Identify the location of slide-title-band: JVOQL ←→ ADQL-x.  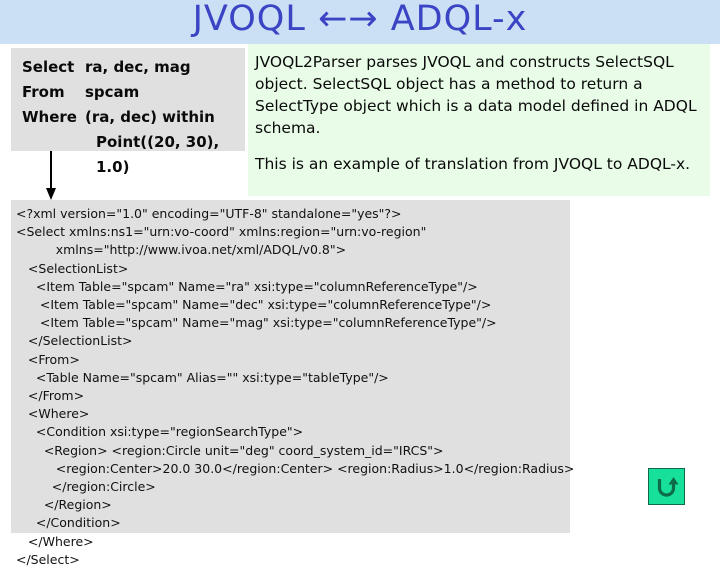
(360, 22).